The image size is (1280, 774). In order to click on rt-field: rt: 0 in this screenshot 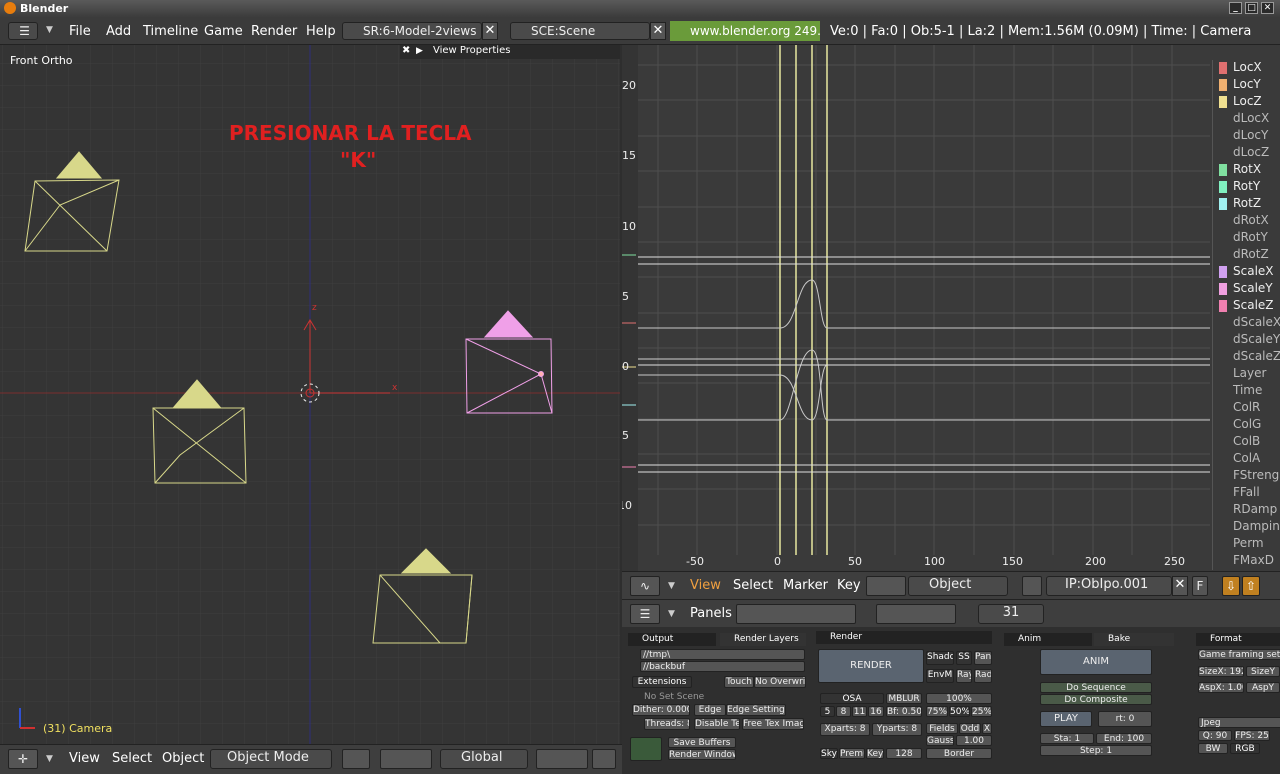, I will do `click(1125, 719)`.